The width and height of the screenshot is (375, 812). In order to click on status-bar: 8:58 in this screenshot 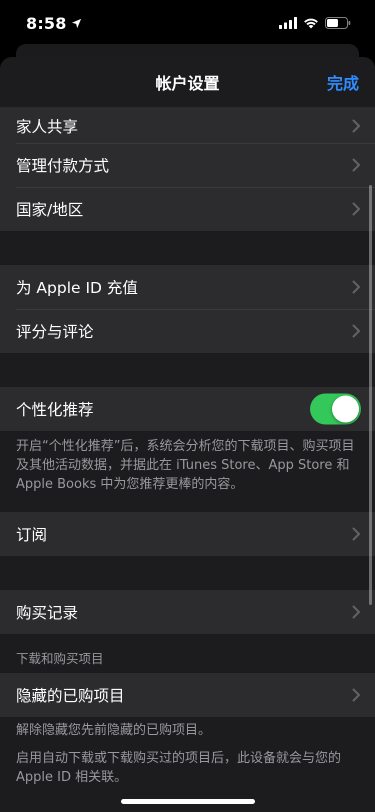, I will do `click(187, 23)`.